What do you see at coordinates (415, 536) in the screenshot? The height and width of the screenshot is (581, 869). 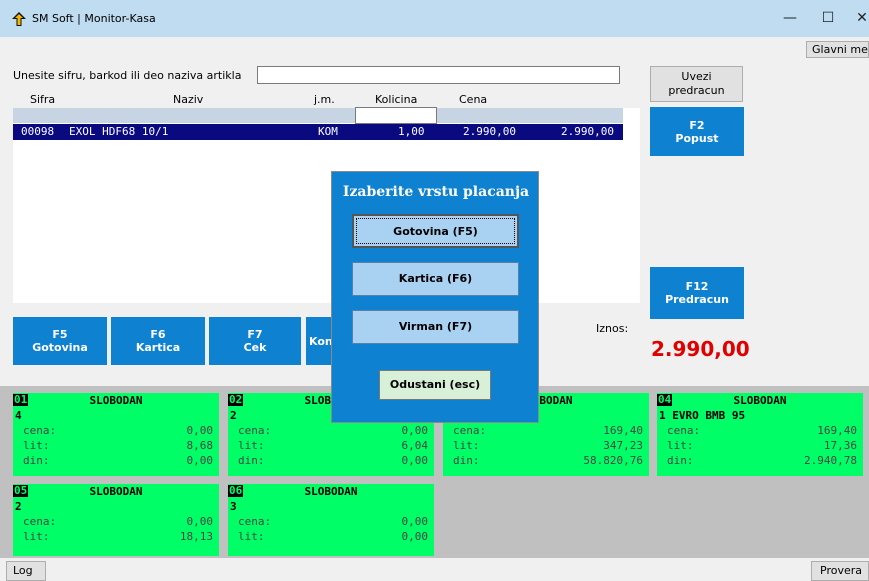 I see `liters-value: 0,00` at bounding box center [415, 536].